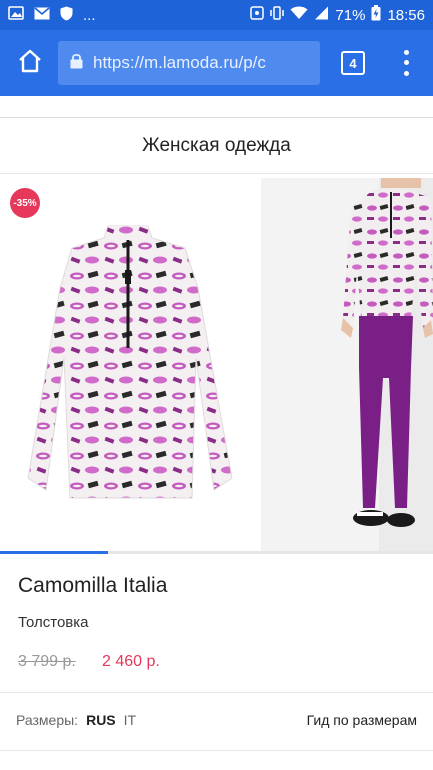 The image size is (433, 770). I want to click on sizes-label: Размеры:, so click(47, 720).